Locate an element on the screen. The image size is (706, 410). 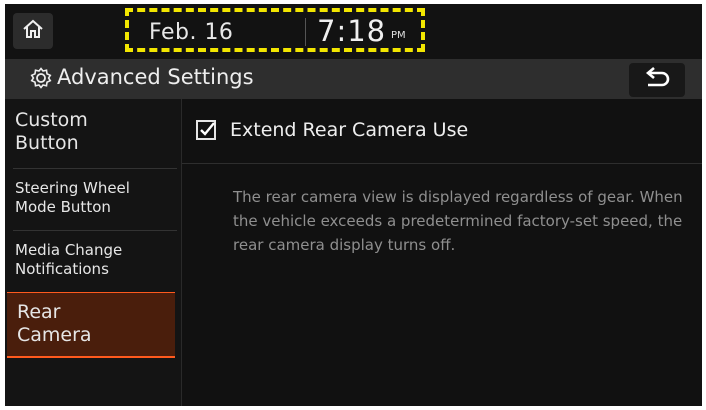
sidebar-item-label: Notifications is located at coordinates (62, 269).